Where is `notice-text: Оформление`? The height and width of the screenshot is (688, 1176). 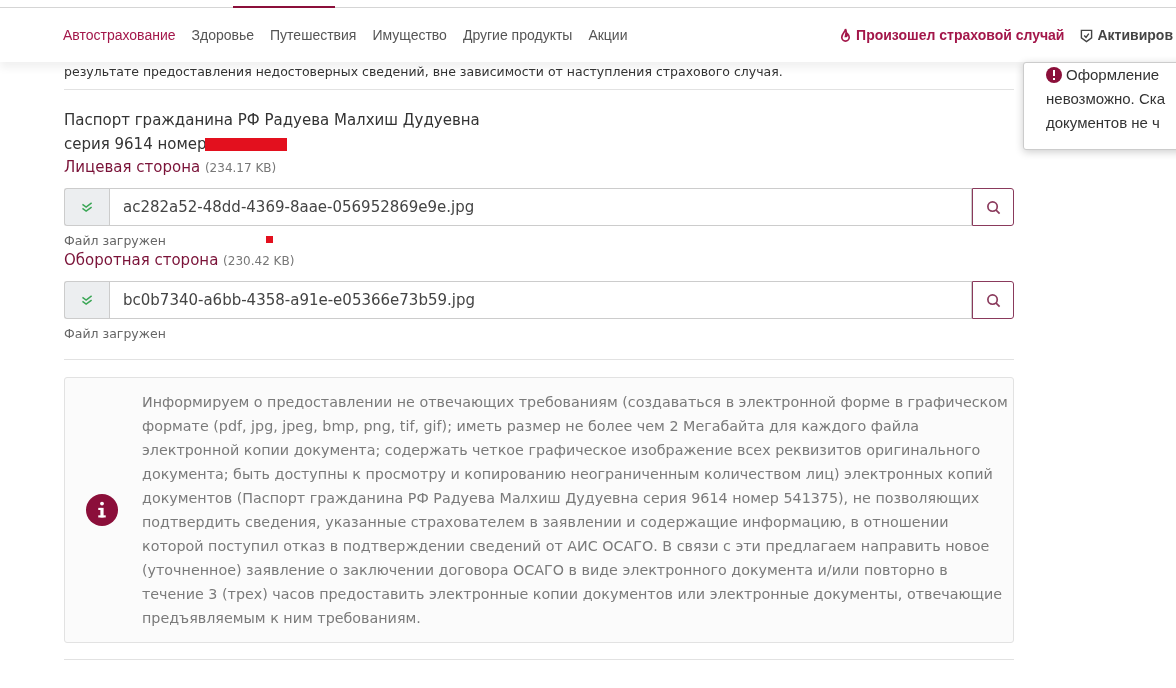
notice-text: Оформление is located at coordinates (1113, 75).